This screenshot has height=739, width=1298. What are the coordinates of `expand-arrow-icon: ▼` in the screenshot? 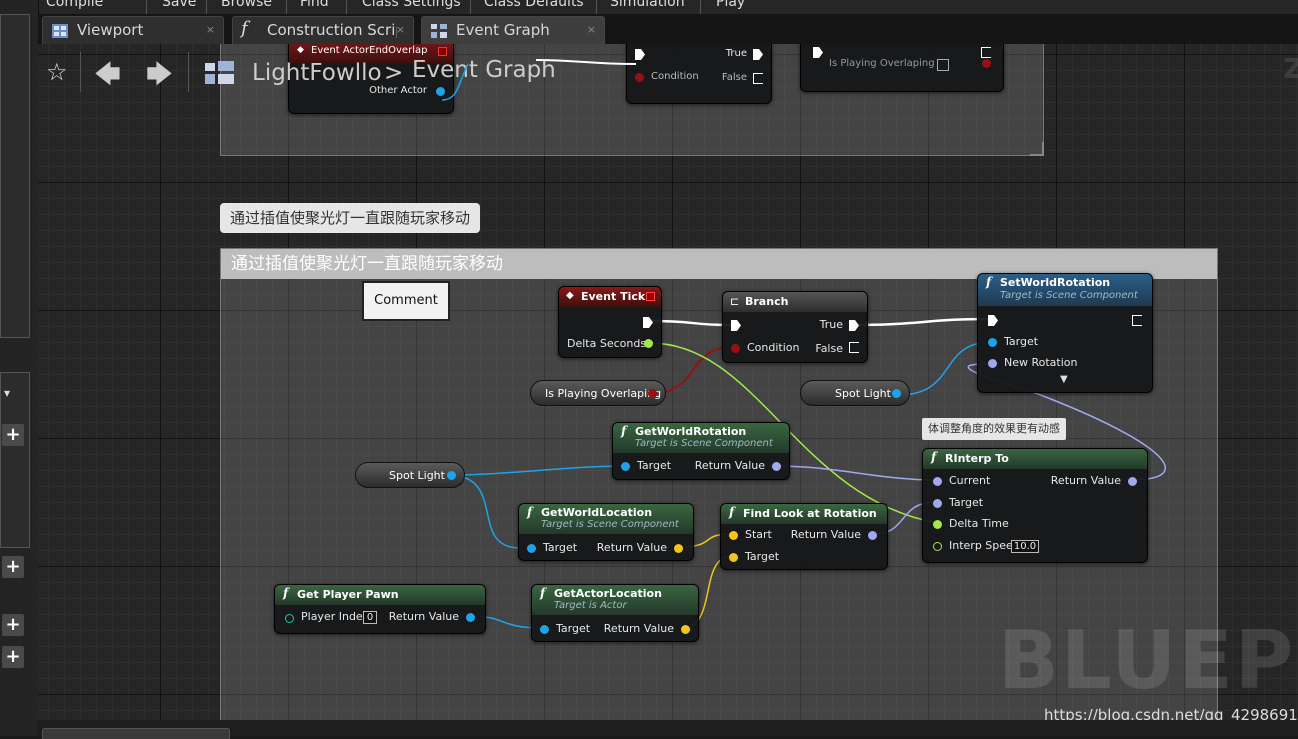 It's located at (1064, 379).